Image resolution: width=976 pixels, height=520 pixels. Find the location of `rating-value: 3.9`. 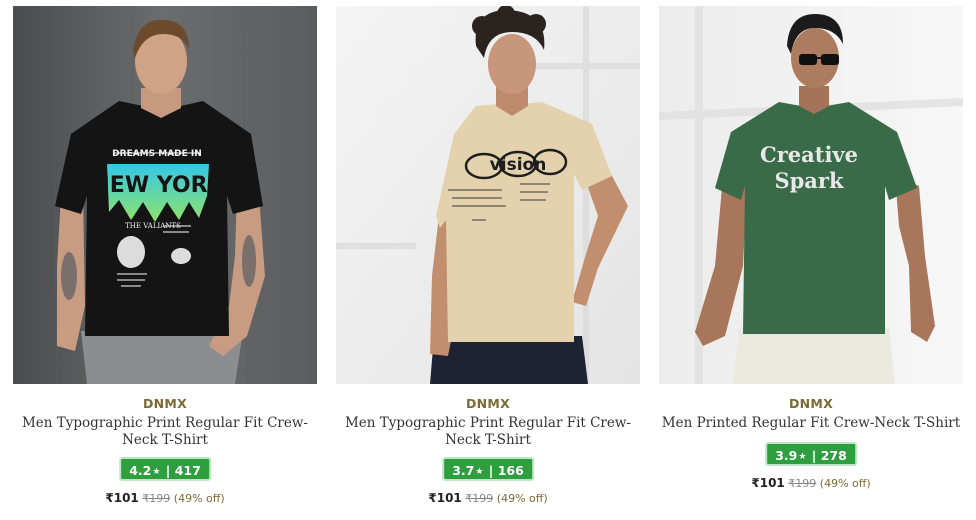

rating-value: 3.9 is located at coordinates (786, 455).